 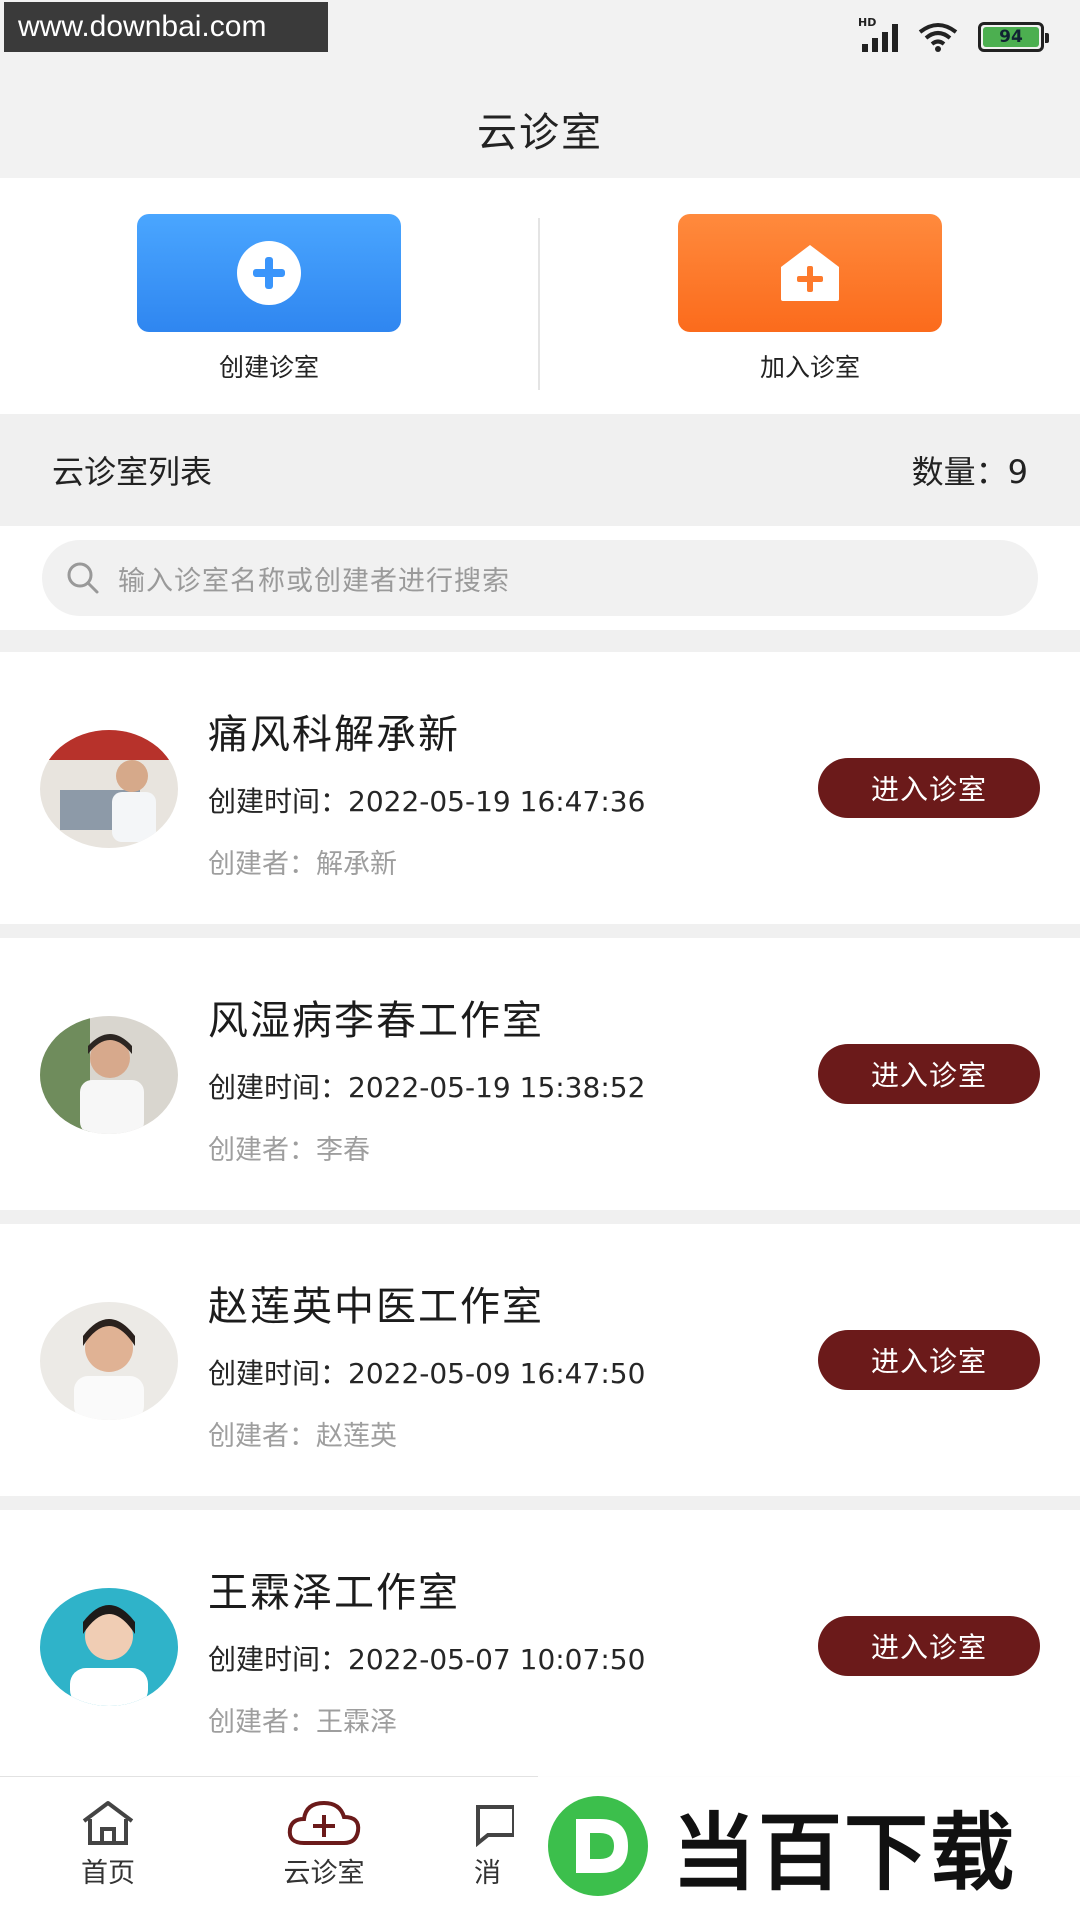 What do you see at coordinates (132, 472) in the screenshot?
I see `list-title: 云诊室列表` at bounding box center [132, 472].